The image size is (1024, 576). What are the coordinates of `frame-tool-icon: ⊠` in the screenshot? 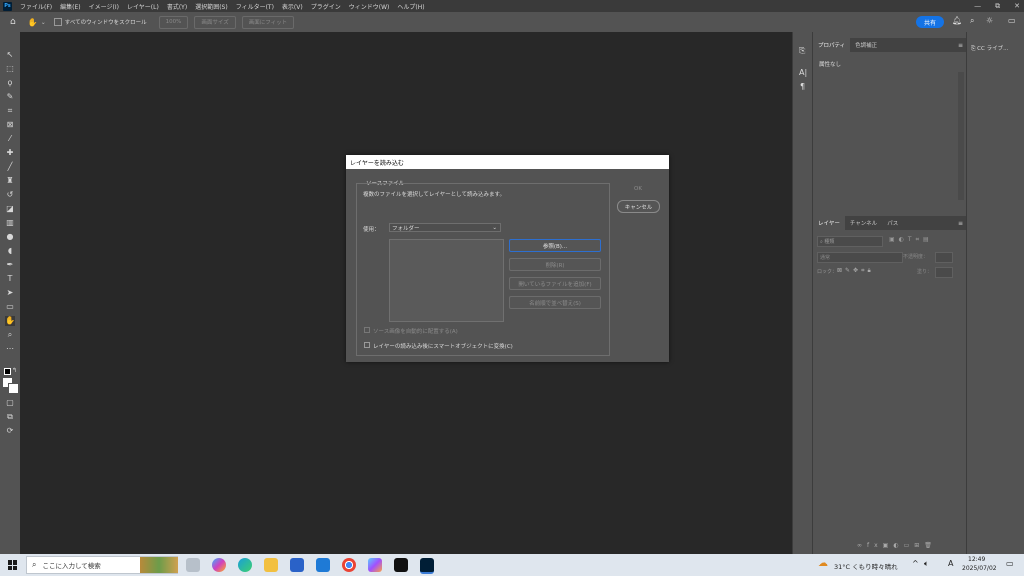 It's located at (10, 125).